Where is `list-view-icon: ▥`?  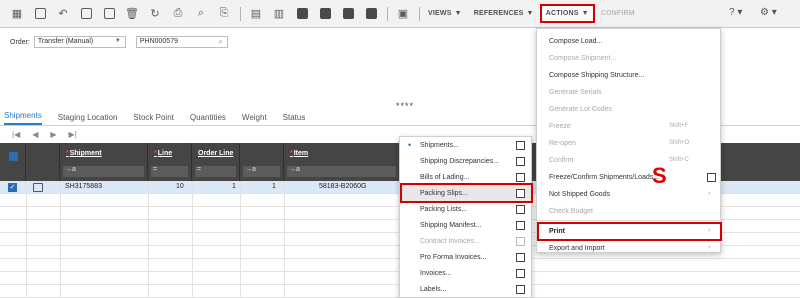
list-view-icon: ▥ is located at coordinates (279, 14).